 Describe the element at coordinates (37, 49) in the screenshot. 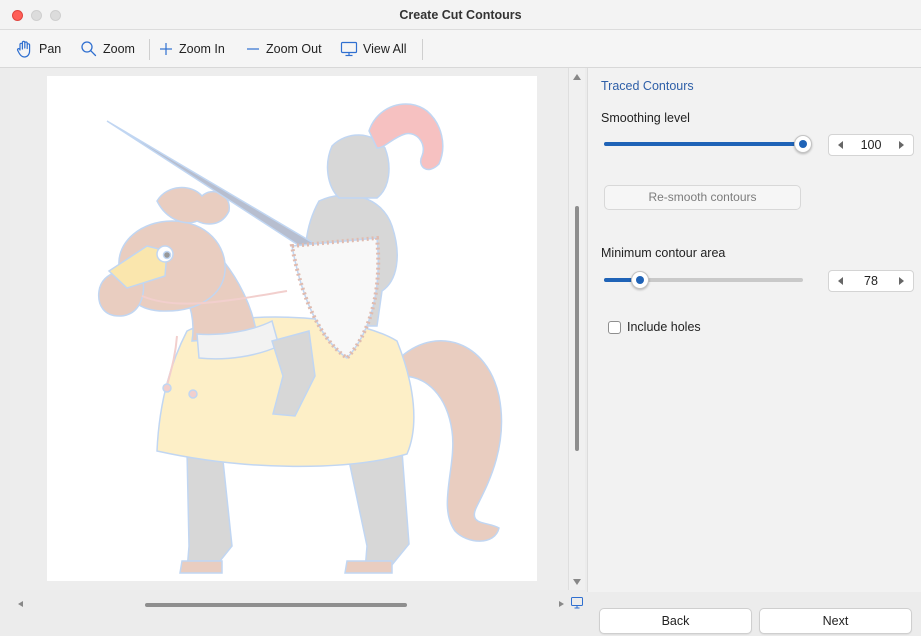

I see `pan-tool-button: Pan` at that location.